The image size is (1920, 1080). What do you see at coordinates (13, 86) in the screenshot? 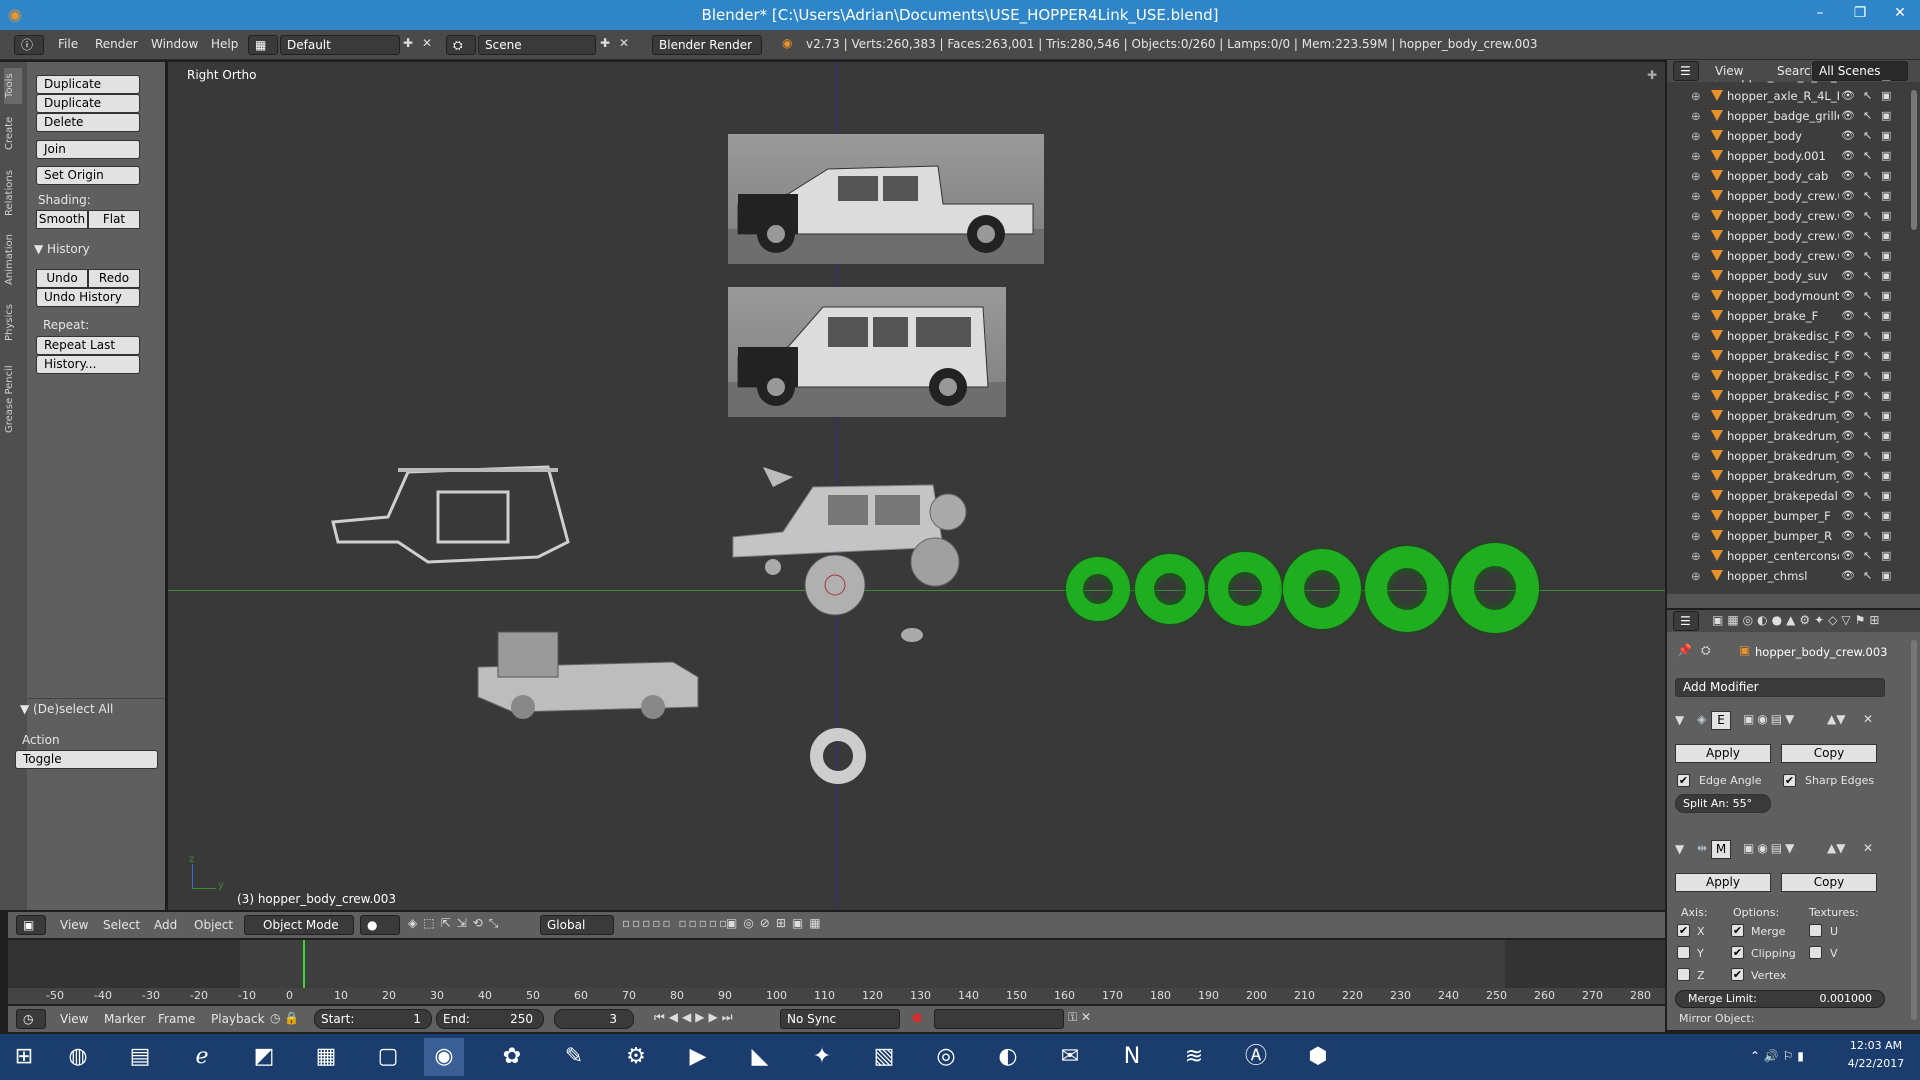
I see `tab-tools: Tools` at bounding box center [13, 86].